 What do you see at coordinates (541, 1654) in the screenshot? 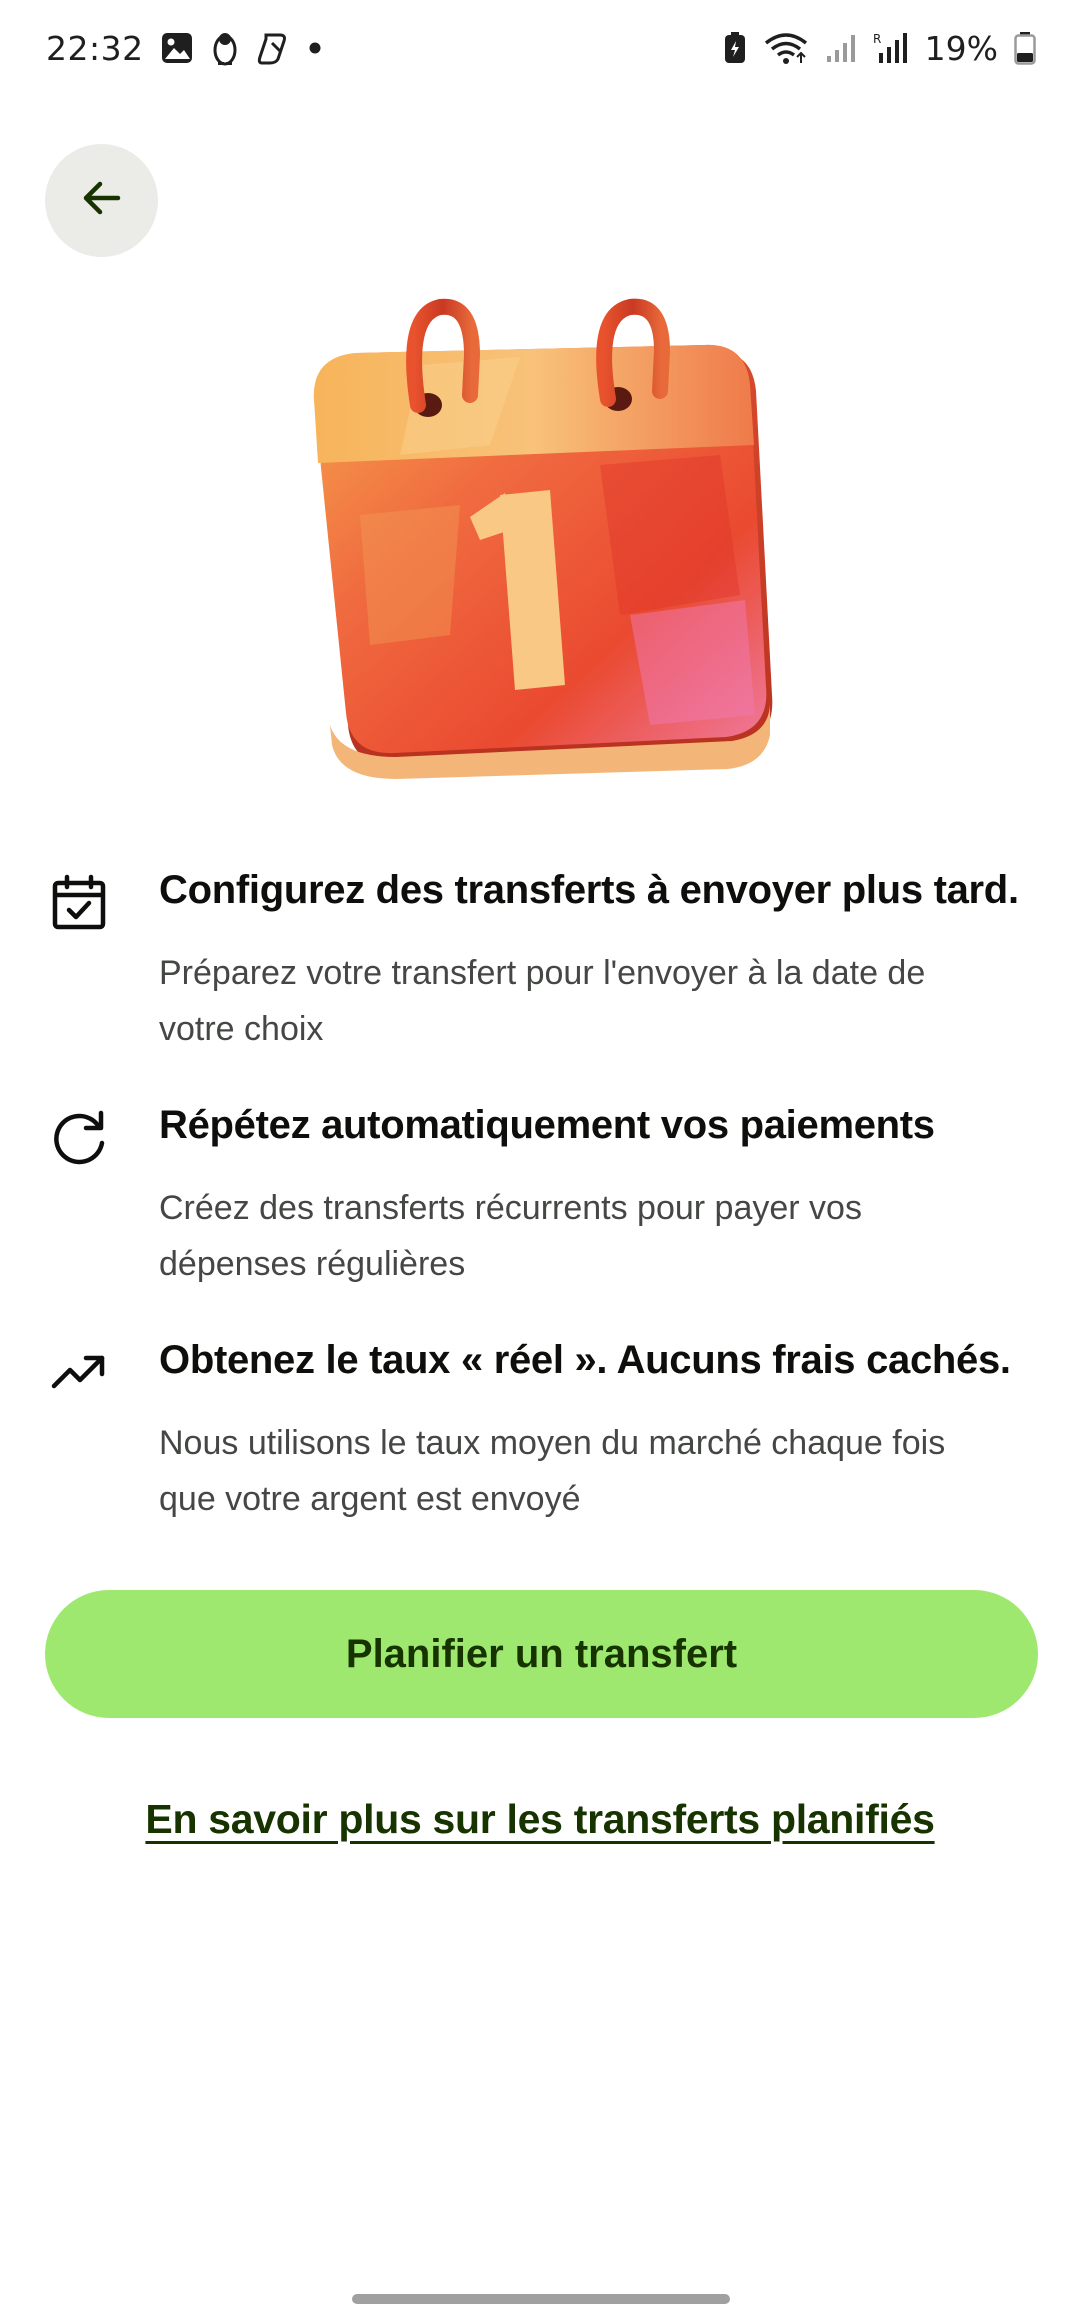
I see `schedule-transfer-button: Planifier un transfert` at bounding box center [541, 1654].